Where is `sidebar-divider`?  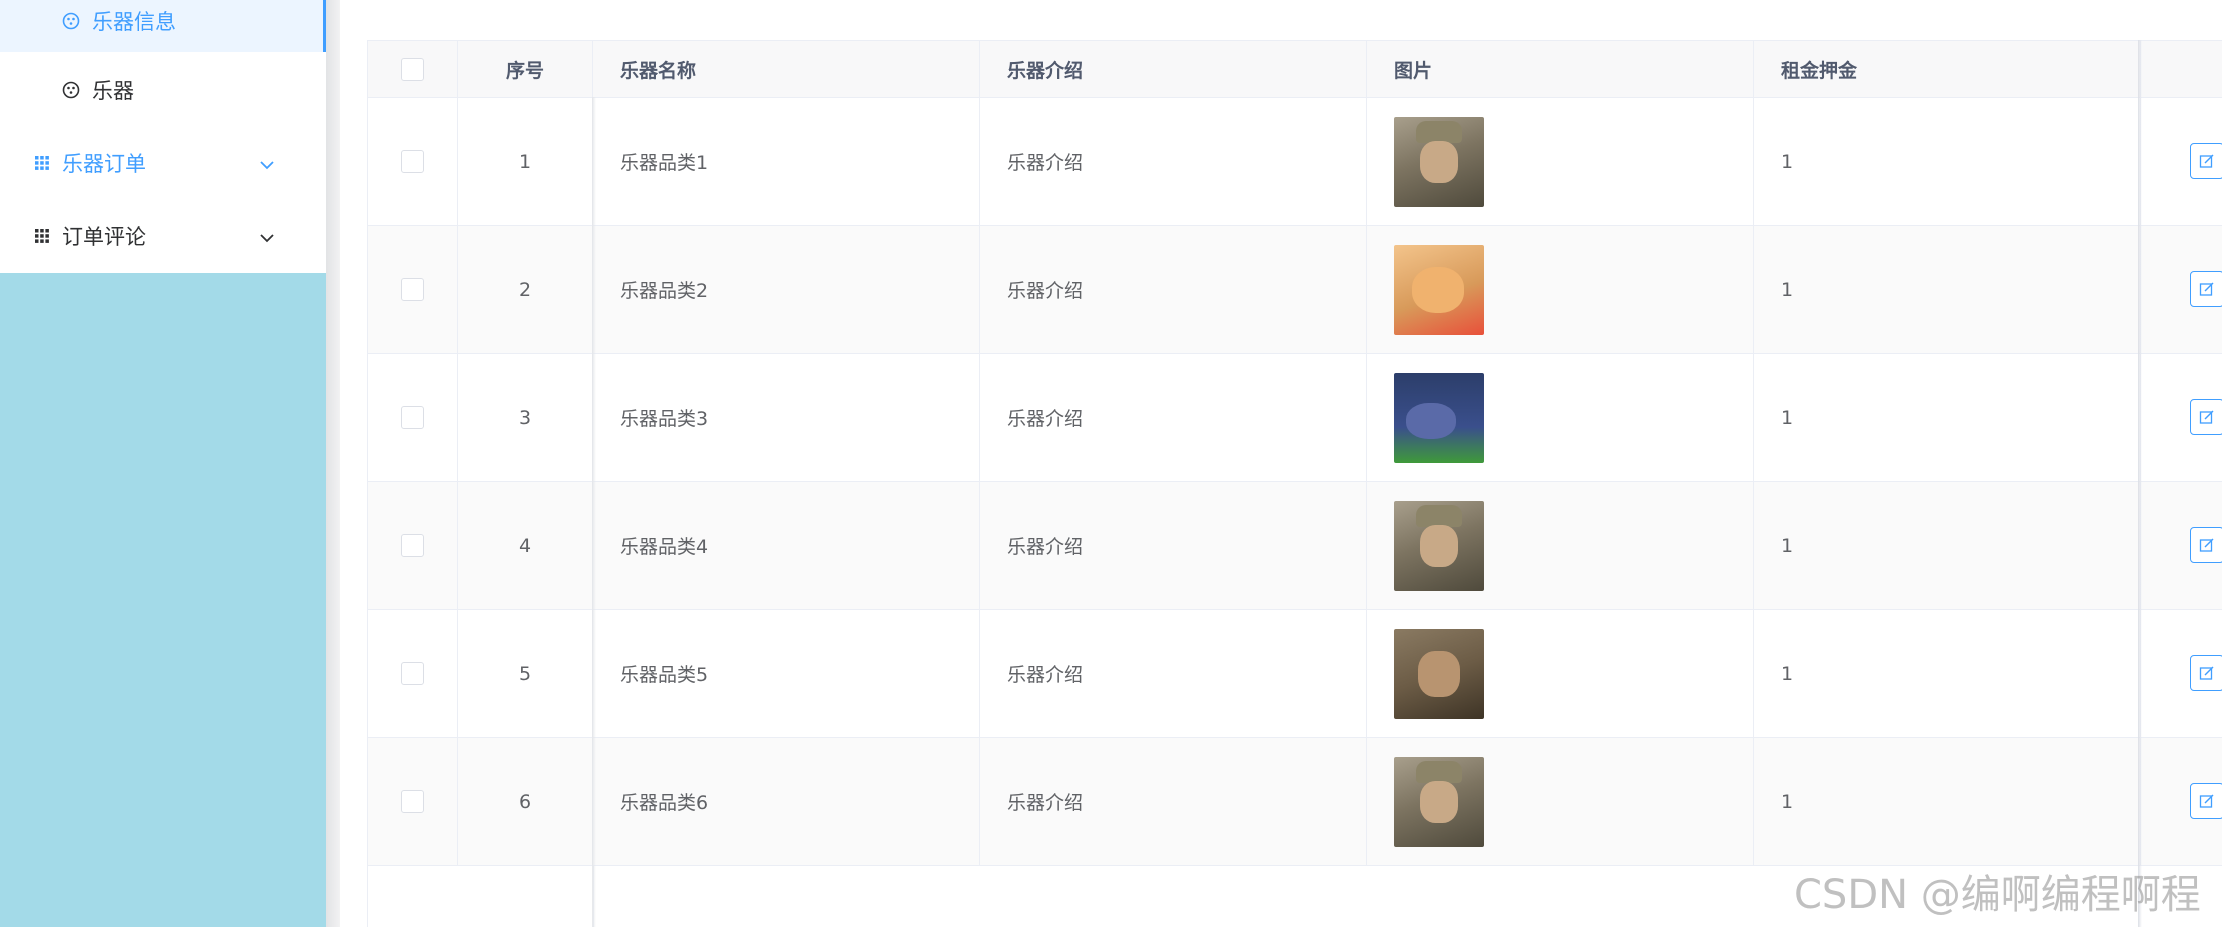
sidebar-divider is located at coordinates (333, 463).